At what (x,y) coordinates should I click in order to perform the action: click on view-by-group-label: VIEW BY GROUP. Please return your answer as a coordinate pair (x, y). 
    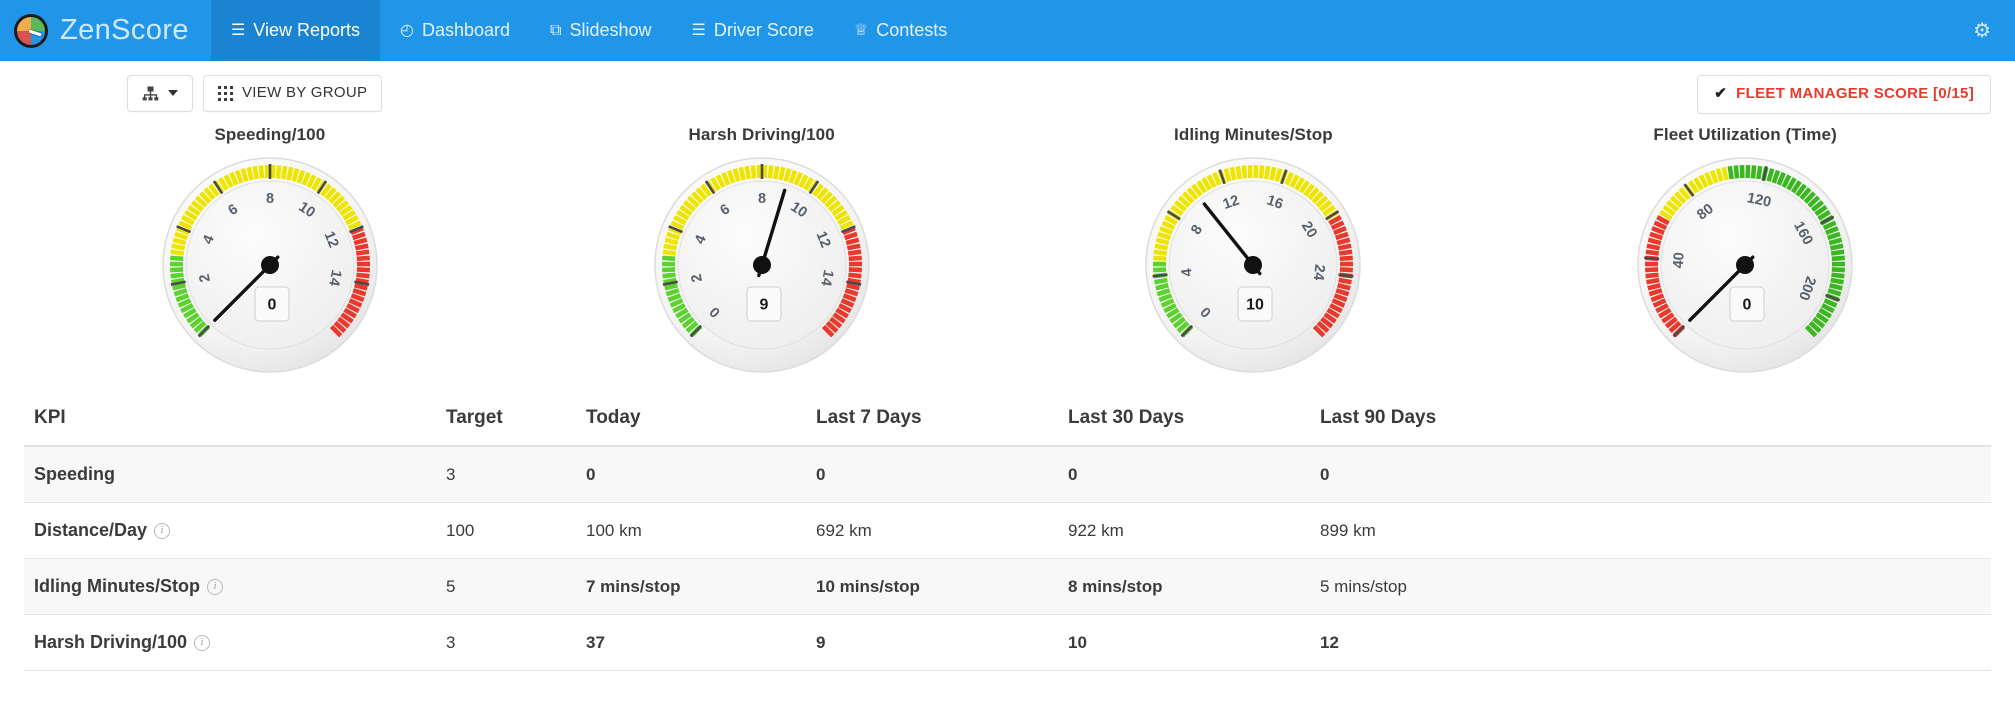
    Looking at the image, I should click on (305, 92).